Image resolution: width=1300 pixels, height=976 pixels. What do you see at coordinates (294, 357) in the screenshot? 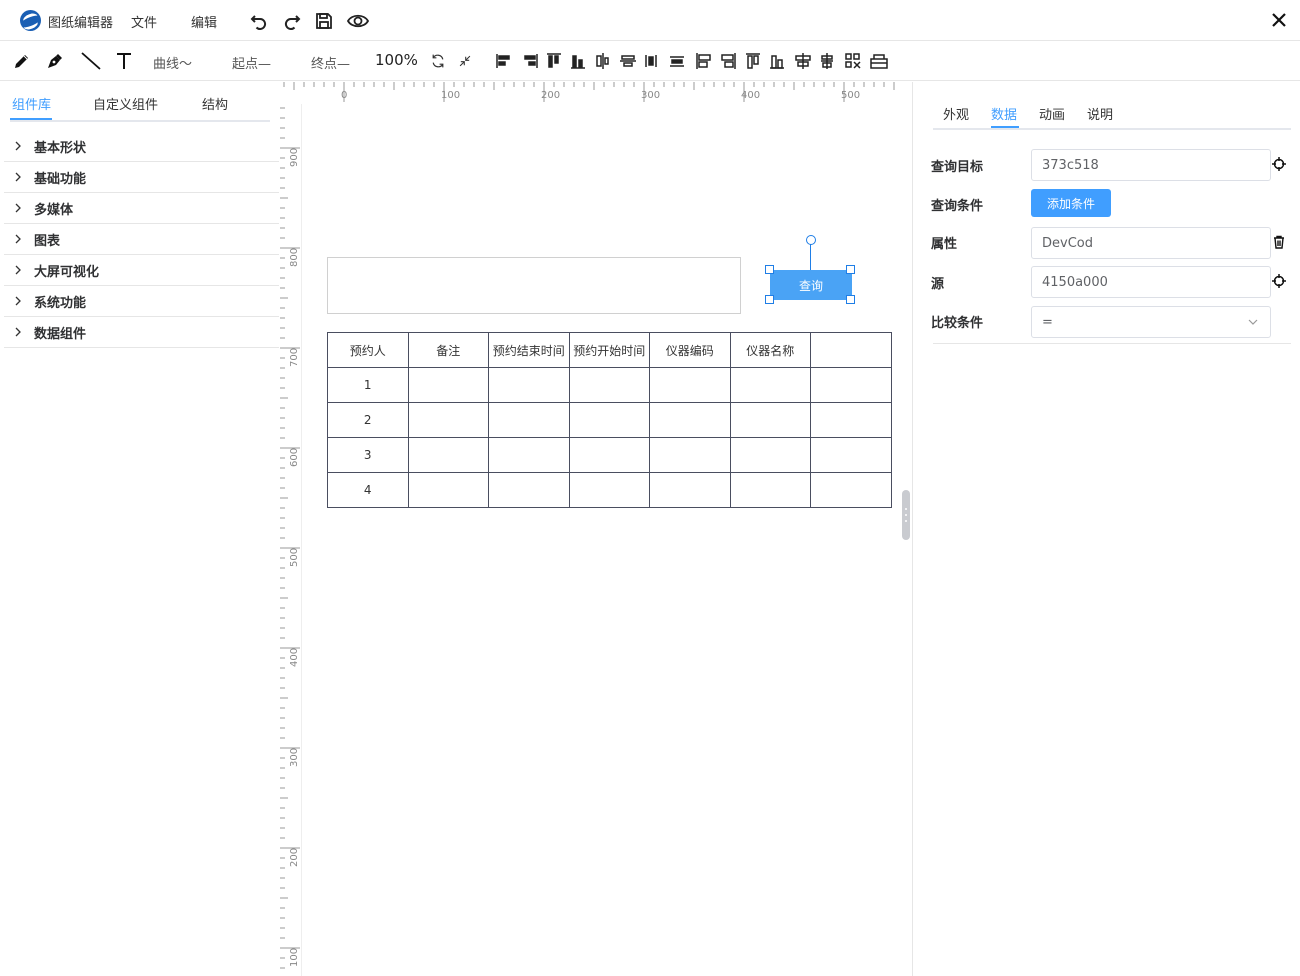
I see `ruler-label: 700` at bounding box center [294, 357].